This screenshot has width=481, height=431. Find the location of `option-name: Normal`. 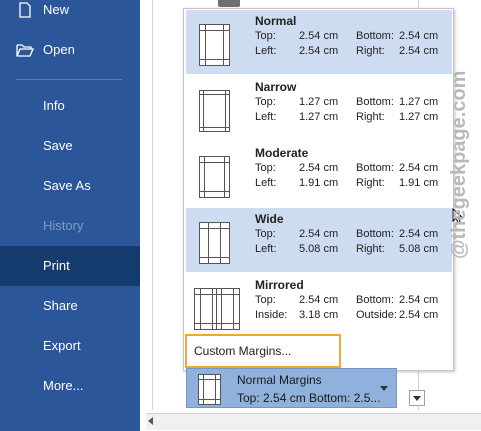

option-name: Normal is located at coordinates (276, 21).